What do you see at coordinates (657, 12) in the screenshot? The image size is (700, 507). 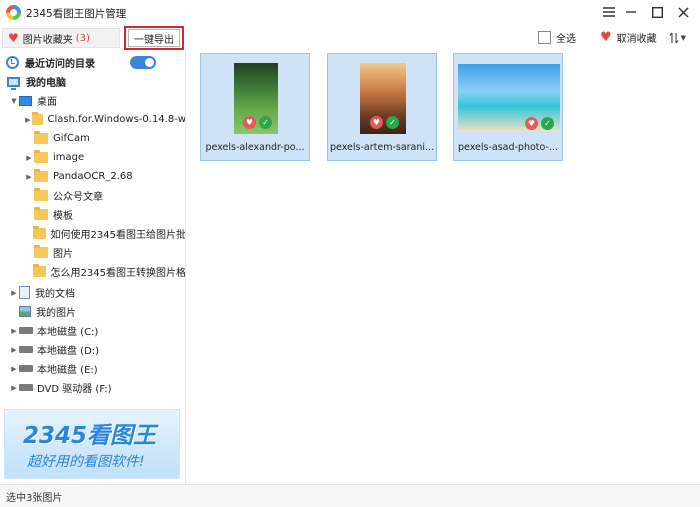 I see `maximize-icon` at bounding box center [657, 12].